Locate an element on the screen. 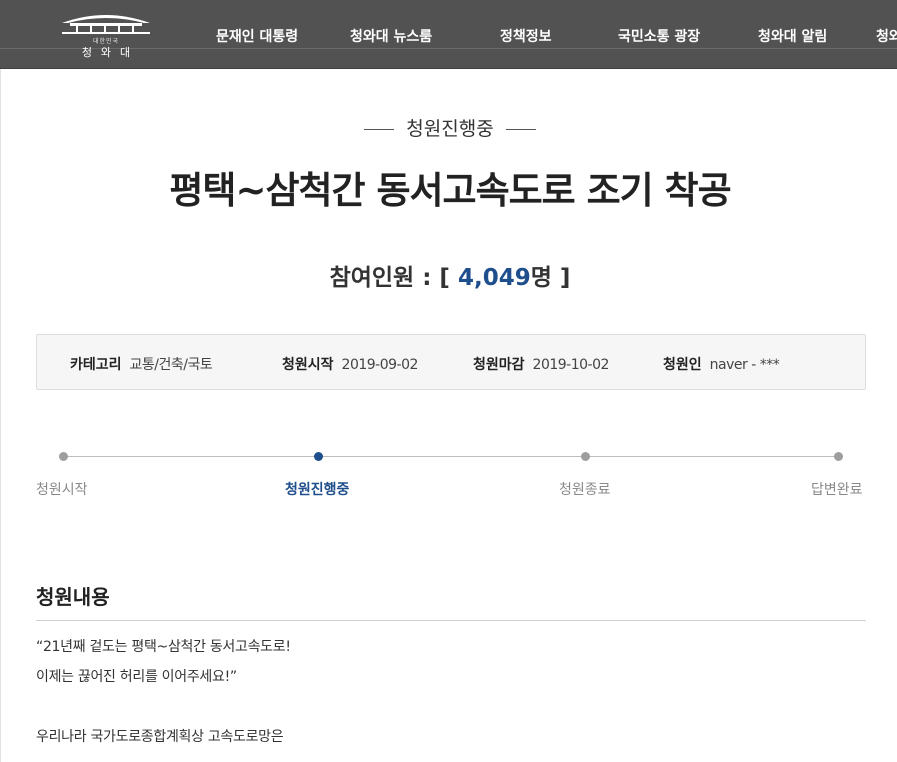 The height and width of the screenshot is (762, 897). petition-status-heading: 청원진행중 is located at coordinates (448, 127).